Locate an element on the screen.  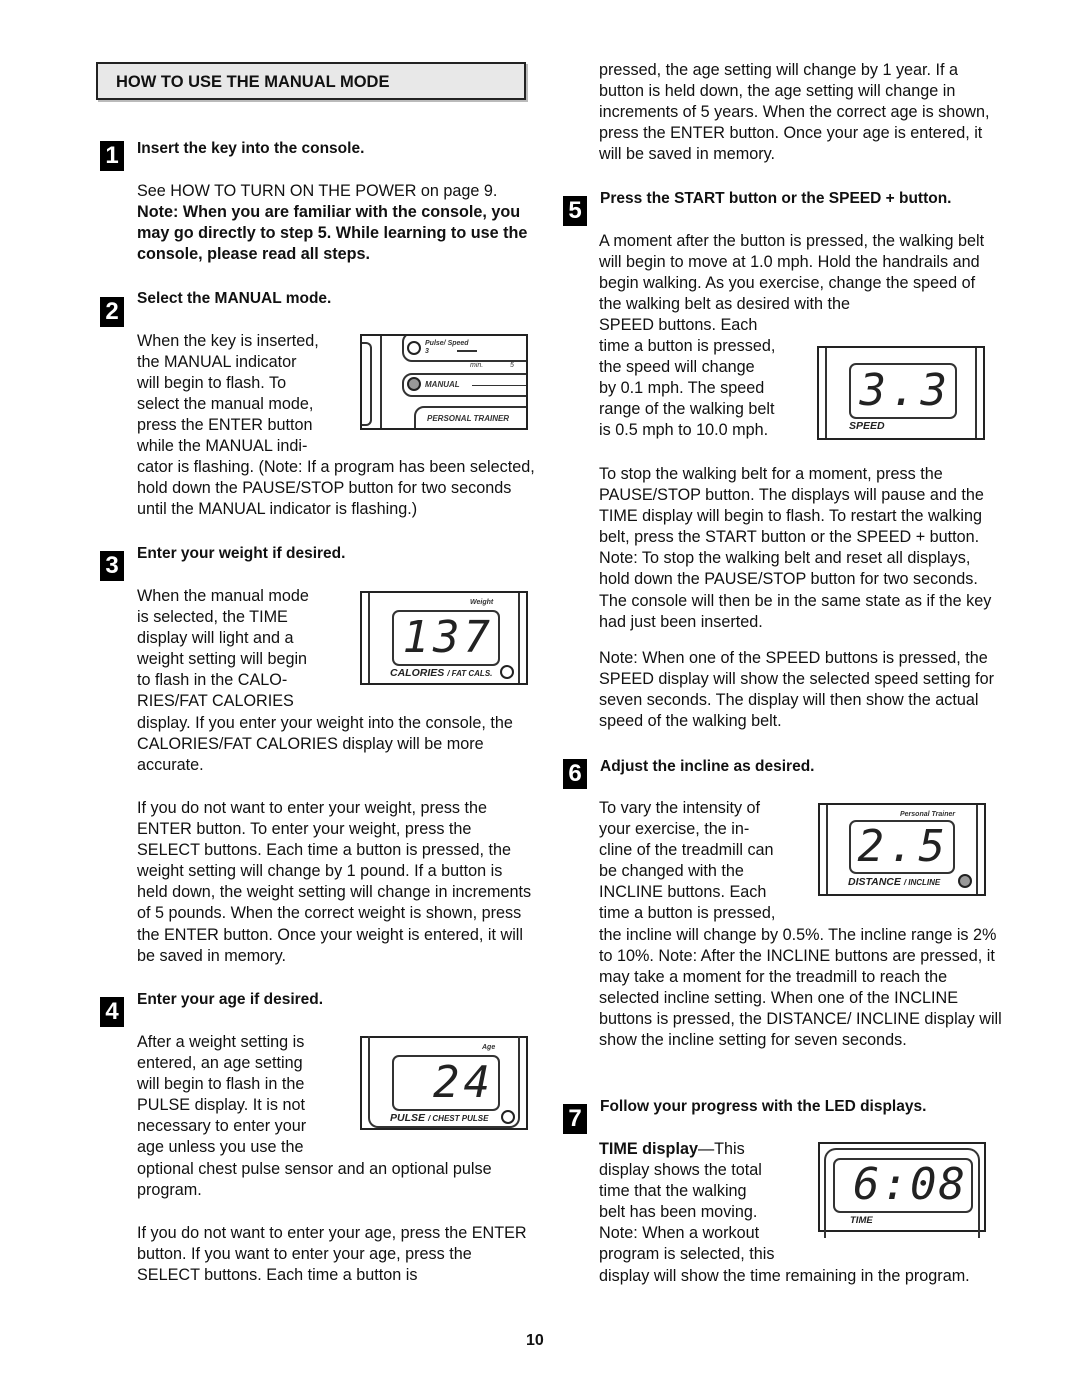
incline-display-figure: Personal Trainer 2.5 DISTANCE / INCLINE is located at coordinates (902, 849).